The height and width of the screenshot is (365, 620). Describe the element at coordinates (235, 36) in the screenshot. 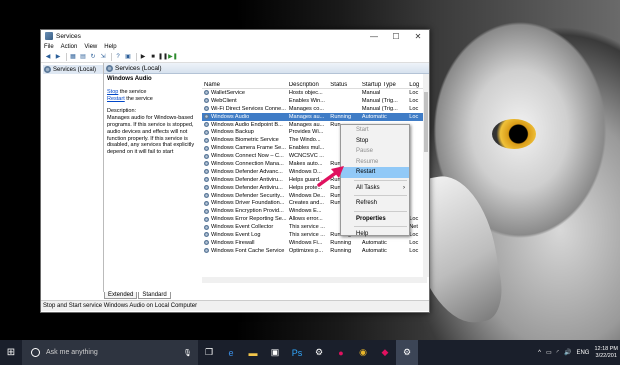

I see `title-bar: Services — ☐ ✕` at that location.